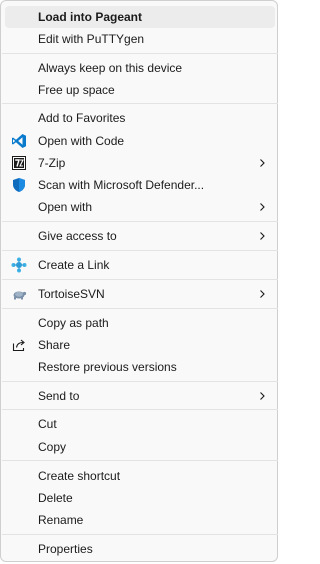 The image size is (320, 564). Describe the element at coordinates (79, 476) in the screenshot. I see `menu-item-label: Create shortcut` at that location.